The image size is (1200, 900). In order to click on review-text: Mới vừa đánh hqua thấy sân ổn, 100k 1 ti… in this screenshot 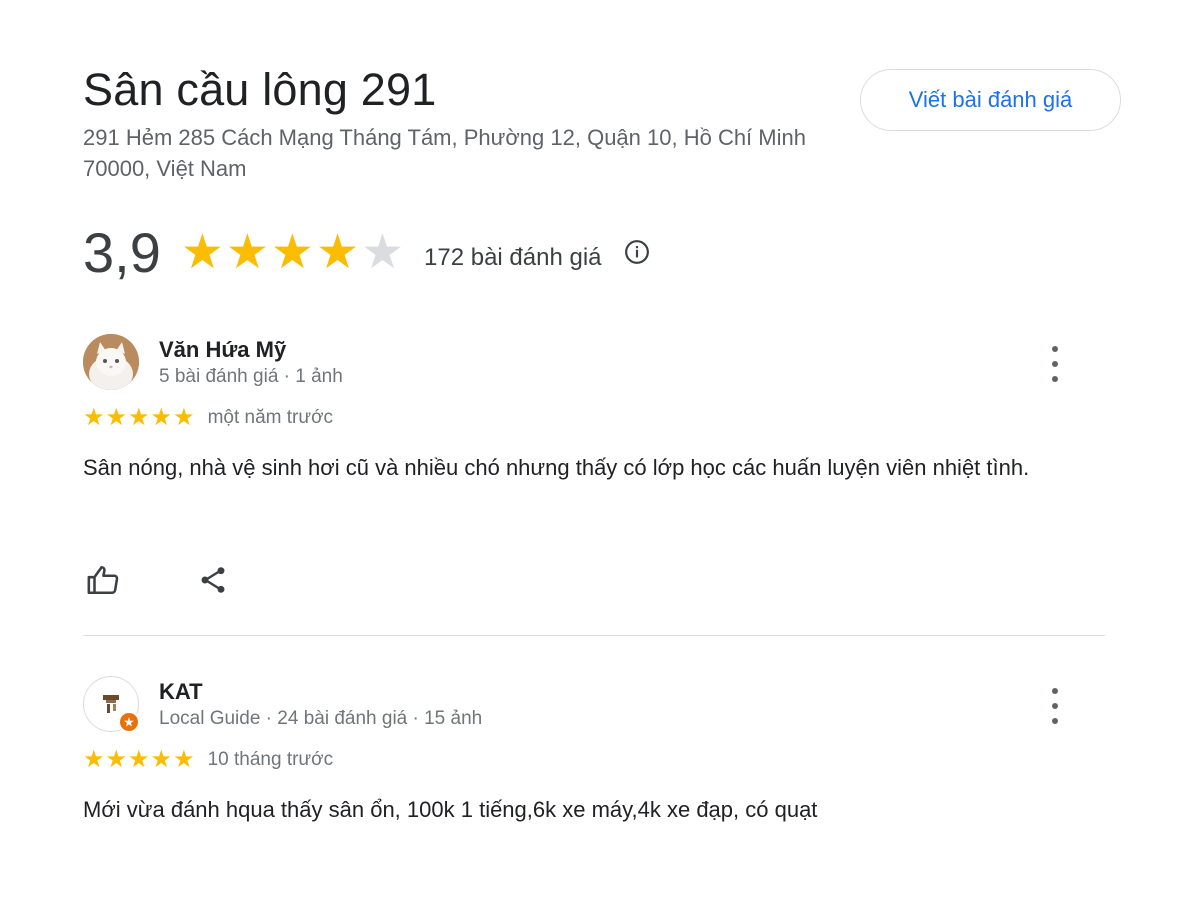, I will do `click(450, 809)`.